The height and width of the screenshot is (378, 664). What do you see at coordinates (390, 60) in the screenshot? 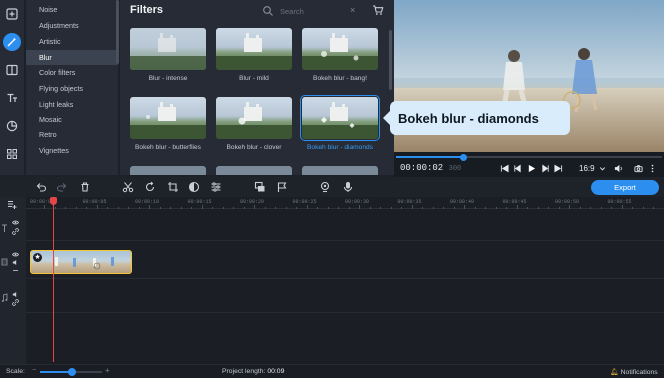
I see `filters-scrollbar` at bounding box center [390, 60].